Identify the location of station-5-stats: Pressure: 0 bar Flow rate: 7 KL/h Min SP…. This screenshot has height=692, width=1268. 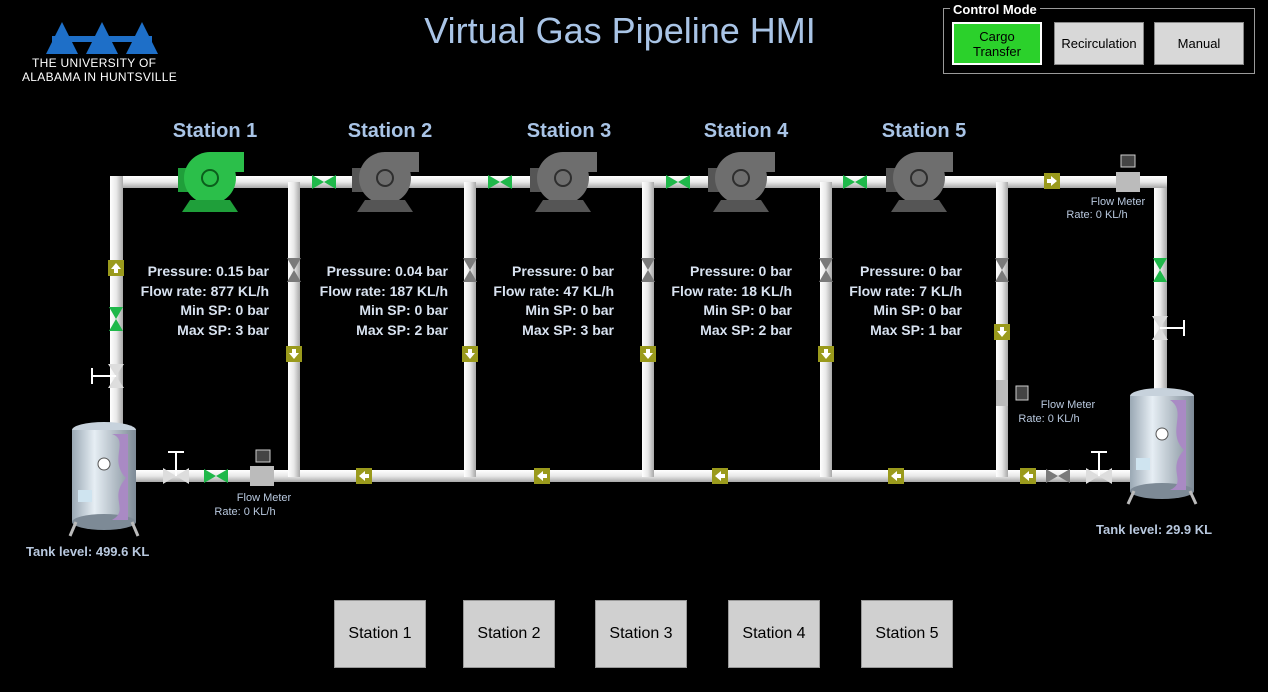
(874, 301).